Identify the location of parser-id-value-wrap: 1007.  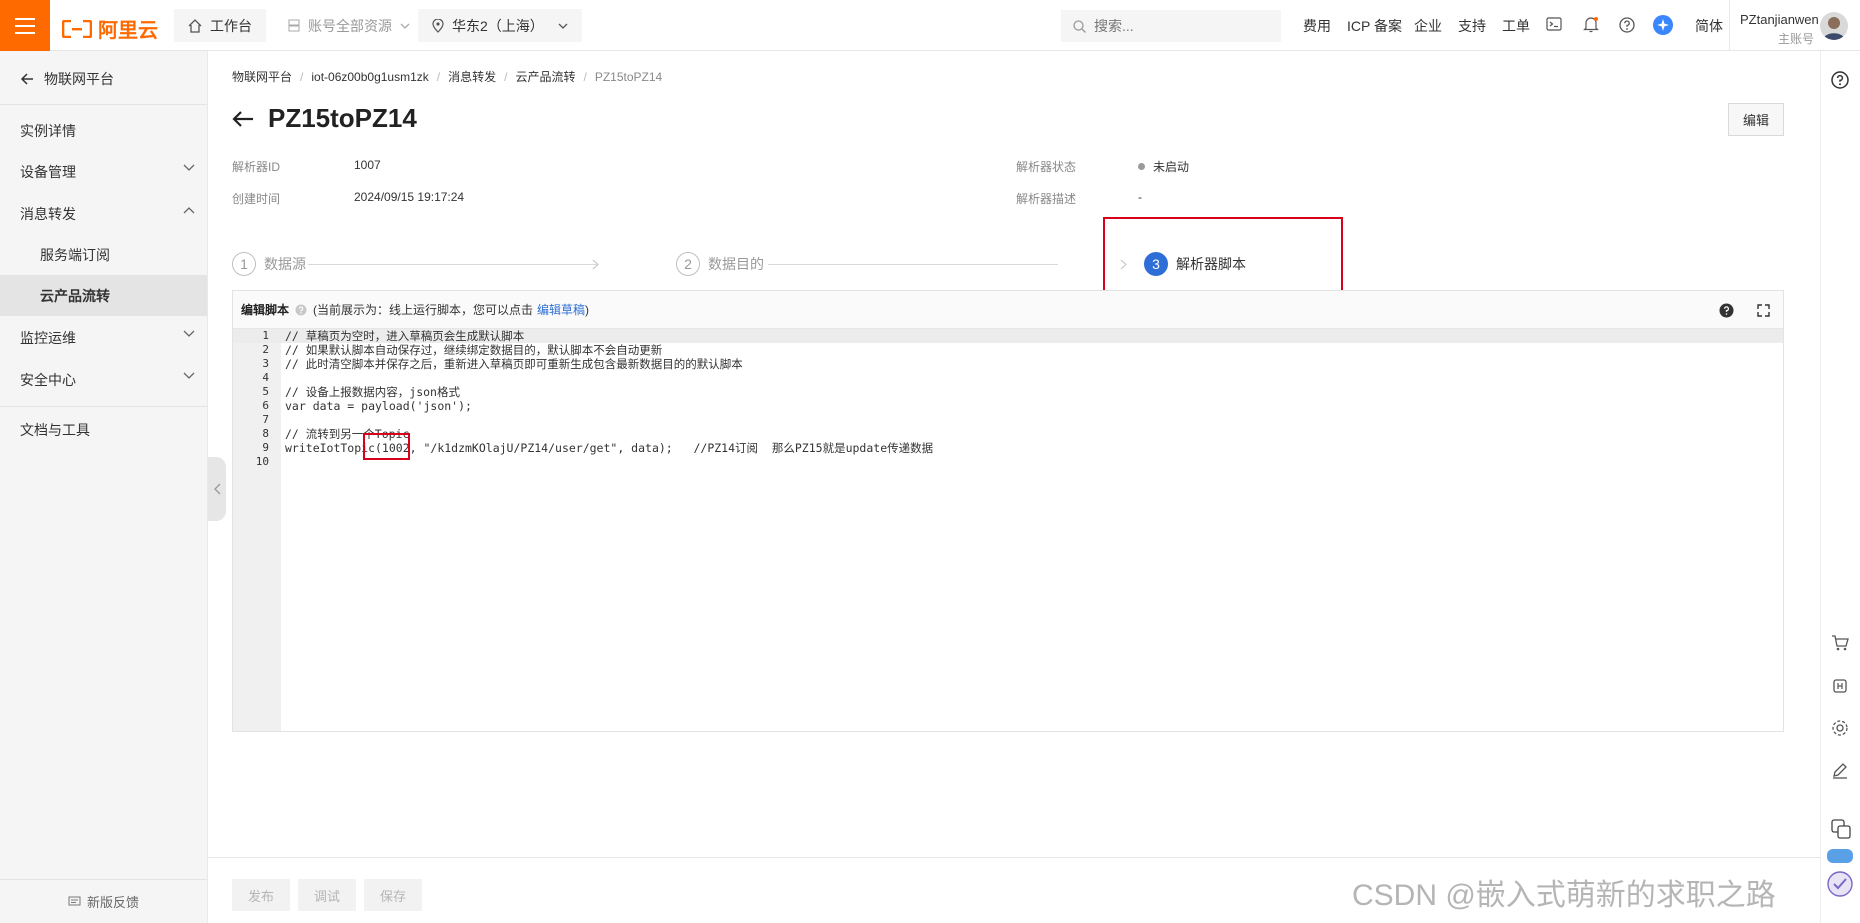
(367, 165).